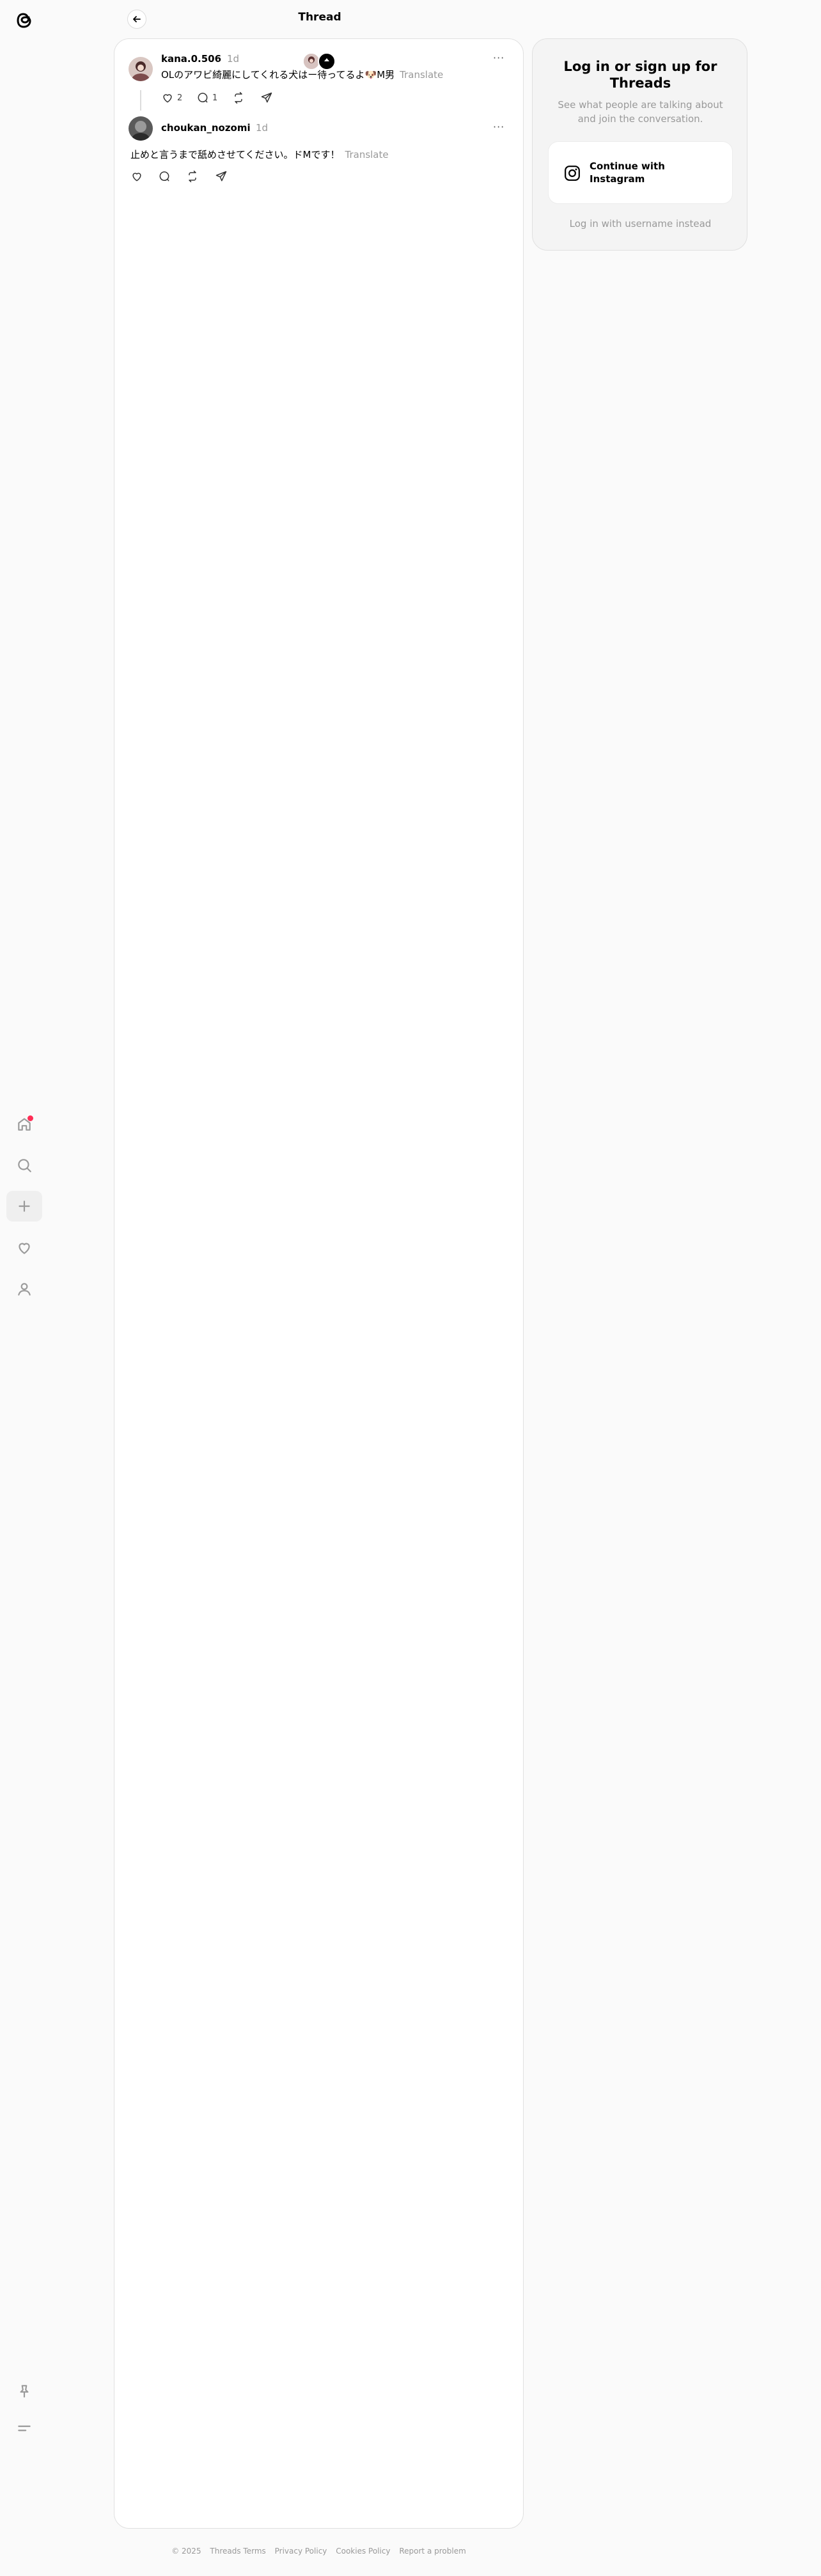  Describe the element at coordinates (640, 224) in the screenshot. I see `login-username-link: Log in with username instead` at that location.